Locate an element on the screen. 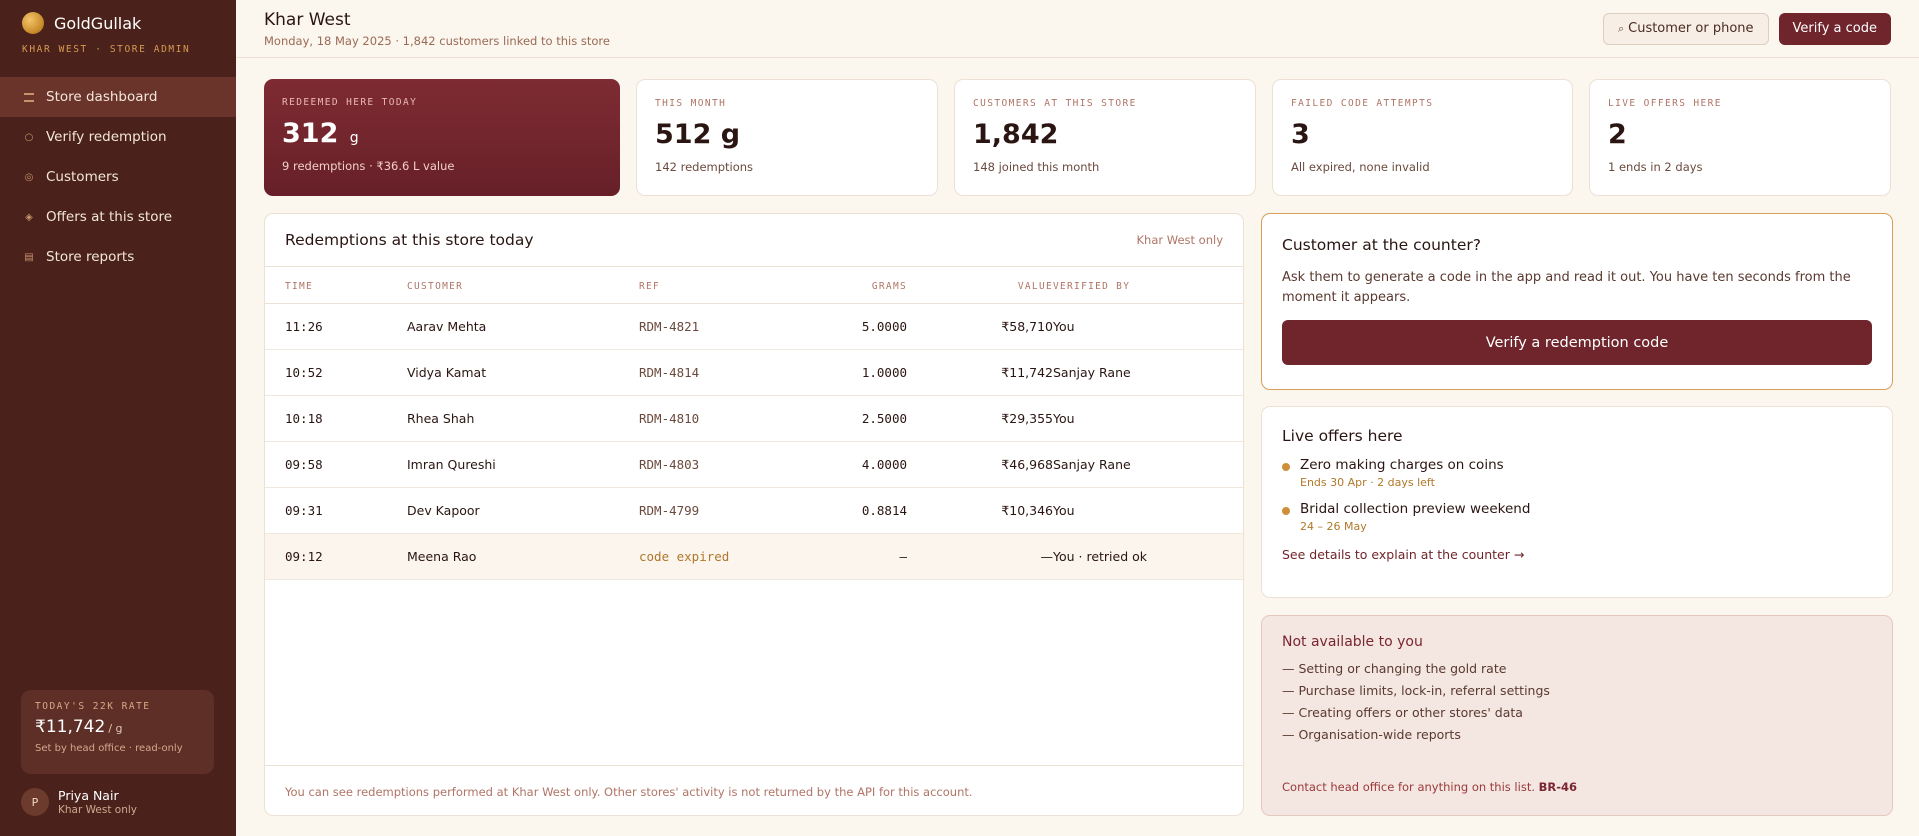 This screenshot has height=836, width=1919. sidebar-item-store-reports: ▤ Store reports is located at coordinates (118, 257).